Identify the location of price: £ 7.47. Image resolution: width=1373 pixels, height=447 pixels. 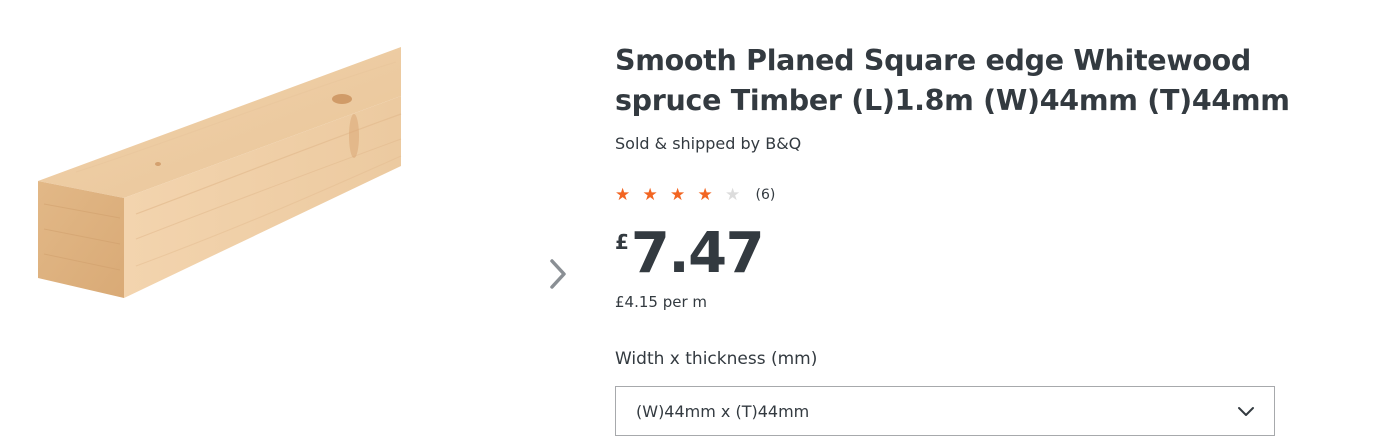
(690, 253).